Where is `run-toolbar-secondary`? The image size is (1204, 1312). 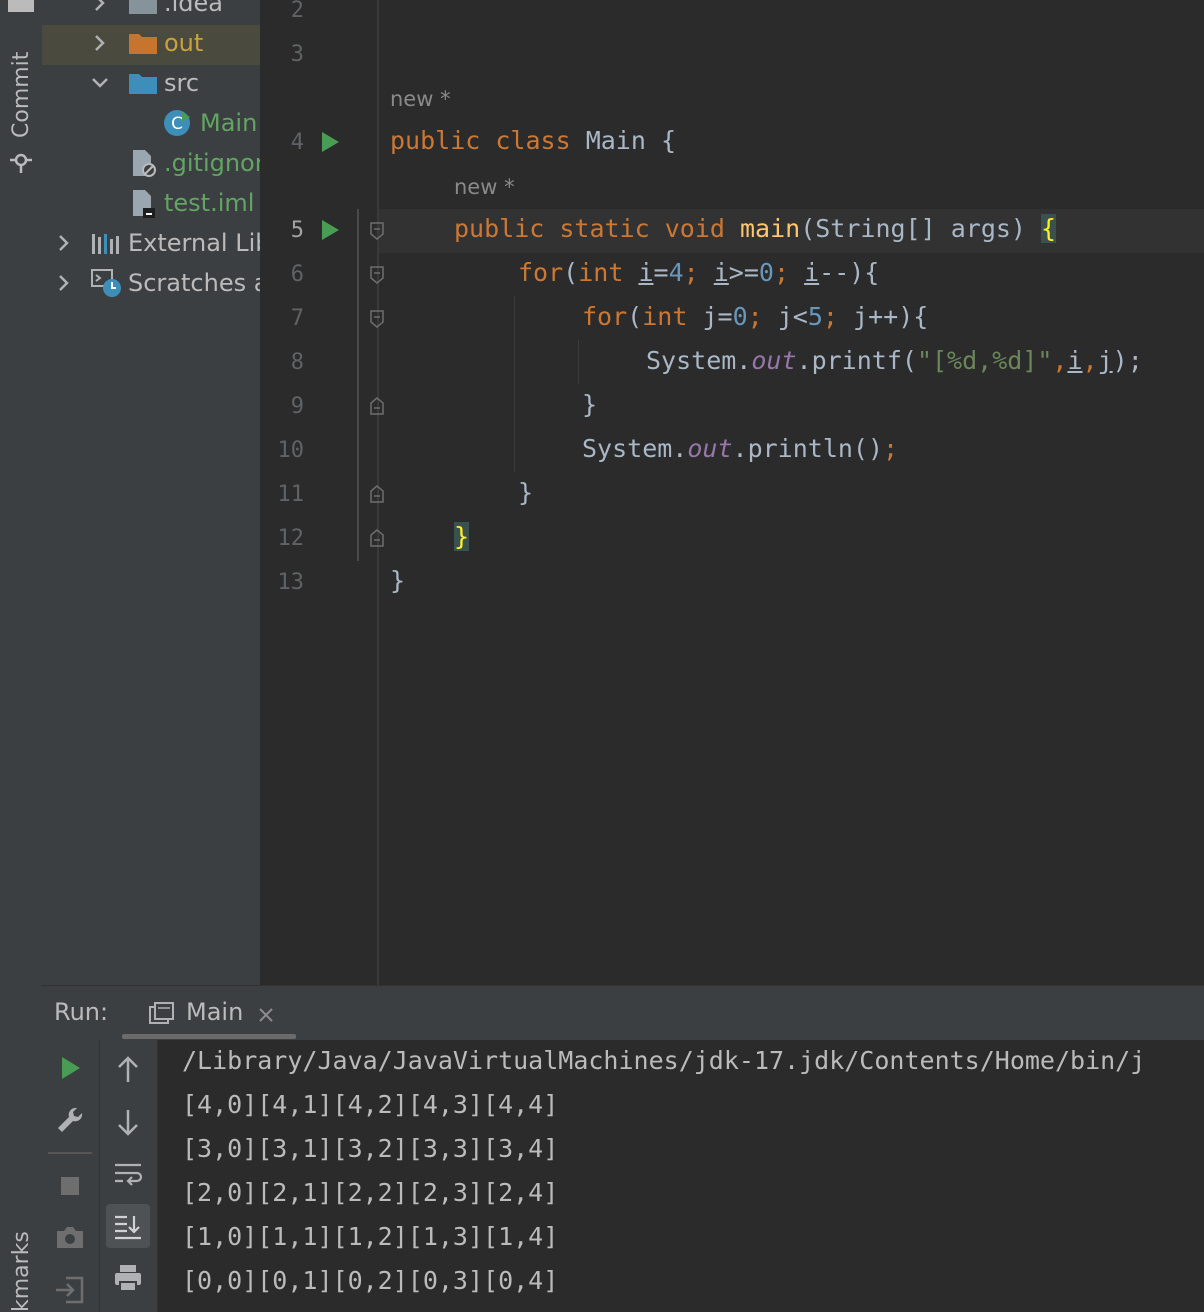
run-toolbar-secondary is located at coordinates (129, 1176).